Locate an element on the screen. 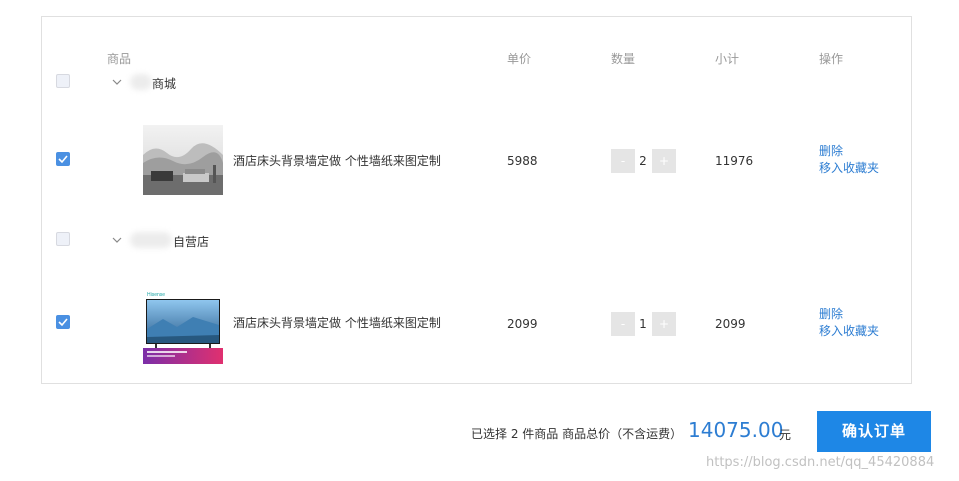  currency-label: 元 is located at coordinates (785, 435).